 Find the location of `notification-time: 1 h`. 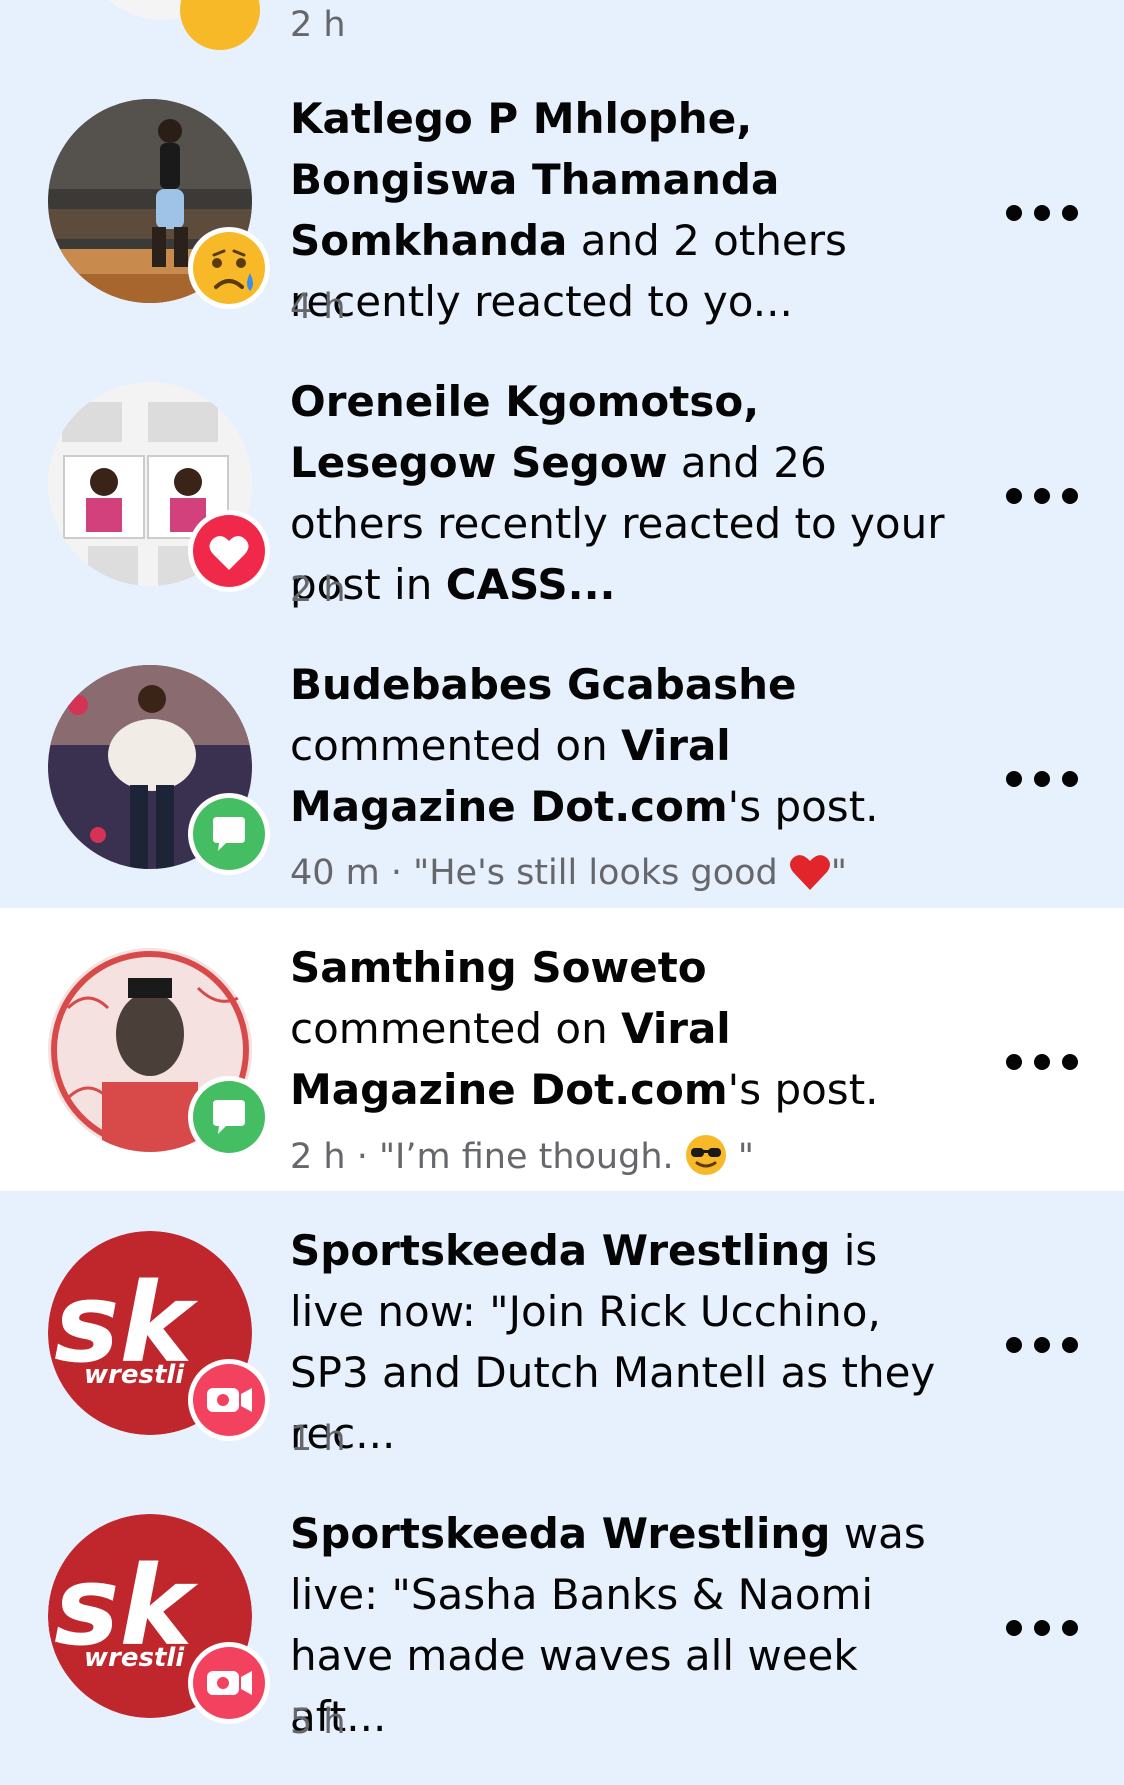

notification-time: 1 h is located at coordinates (318, 1439).